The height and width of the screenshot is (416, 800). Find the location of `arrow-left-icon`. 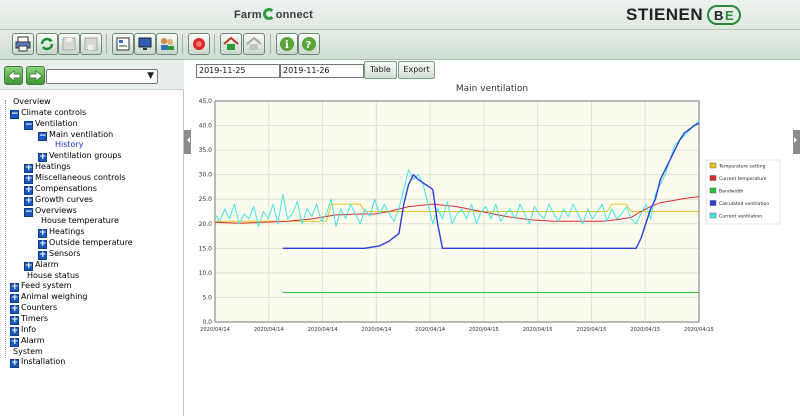

arrow-left-icon is located at coordinates (14, 76).